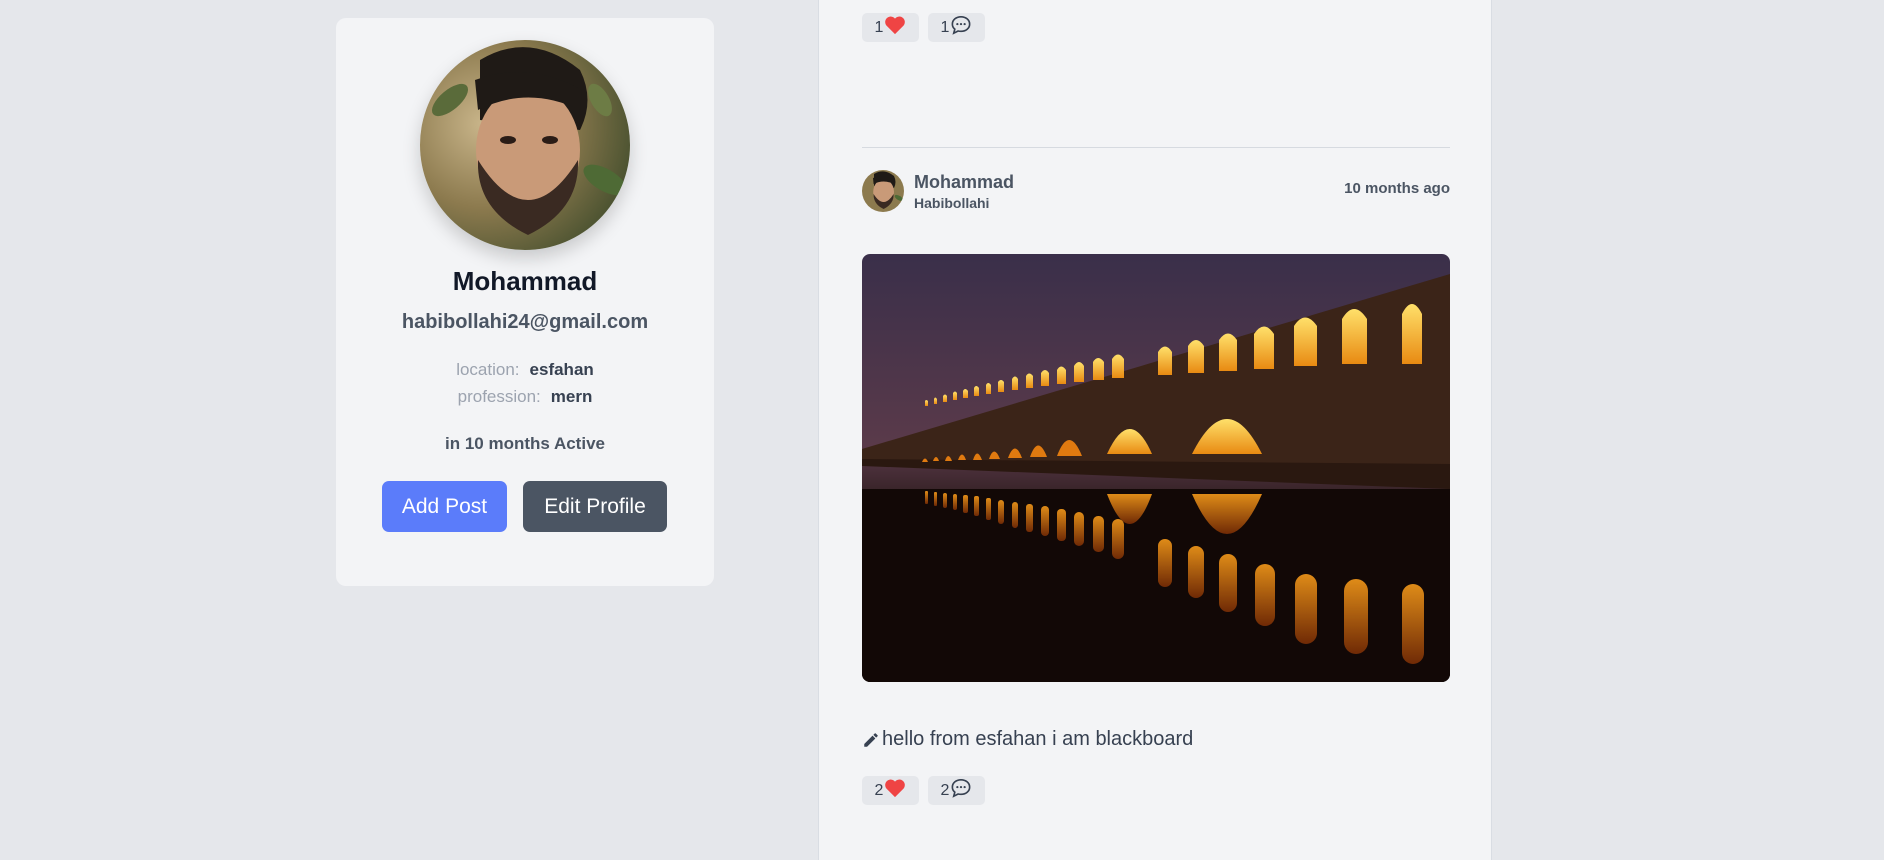  What do you see at coordinates (964, 182) in the screenshot?
I see `author-first-name: Mohammad` at bounding box center [964, 182].